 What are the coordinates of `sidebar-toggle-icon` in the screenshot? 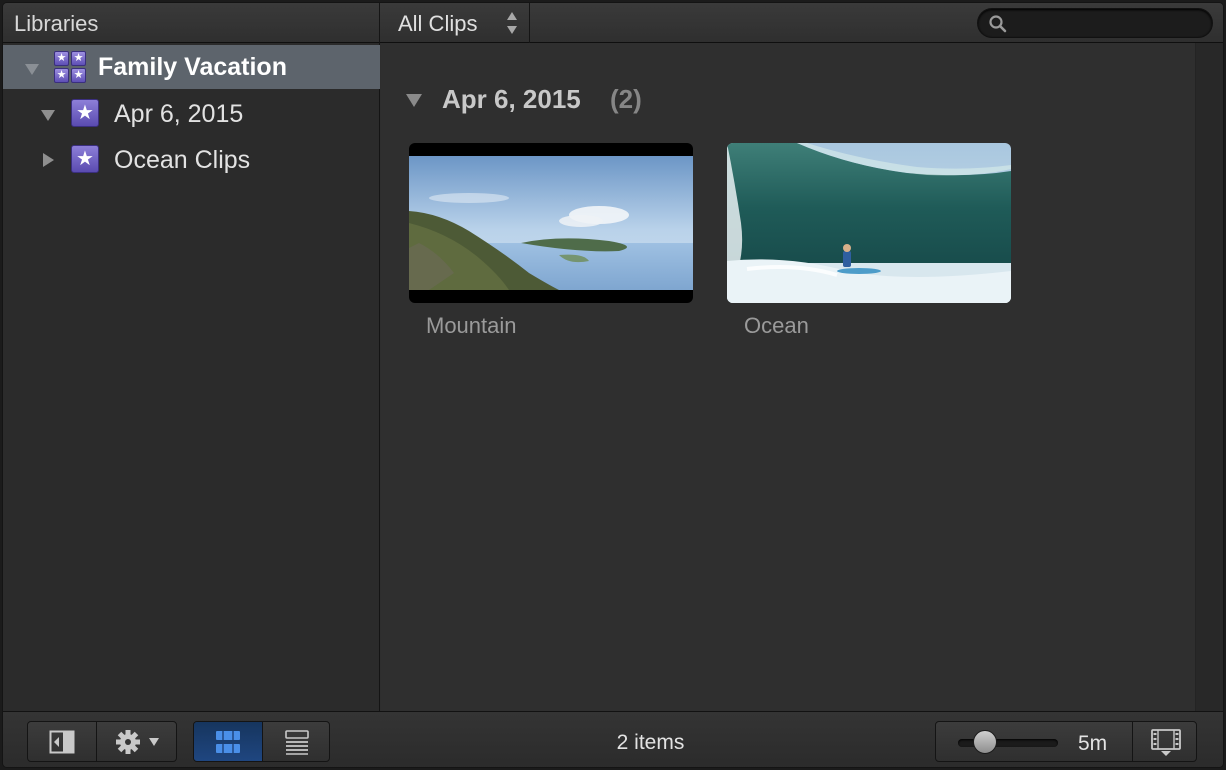 It's located at (62, 741).